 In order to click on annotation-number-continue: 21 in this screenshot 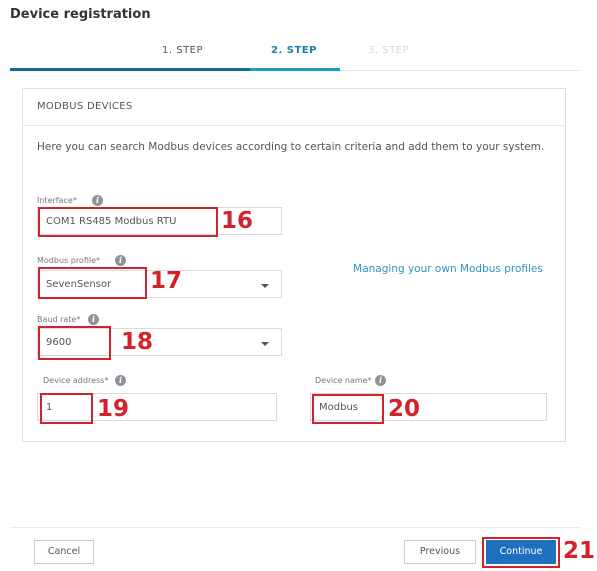, I will do `click(579, 551)`.